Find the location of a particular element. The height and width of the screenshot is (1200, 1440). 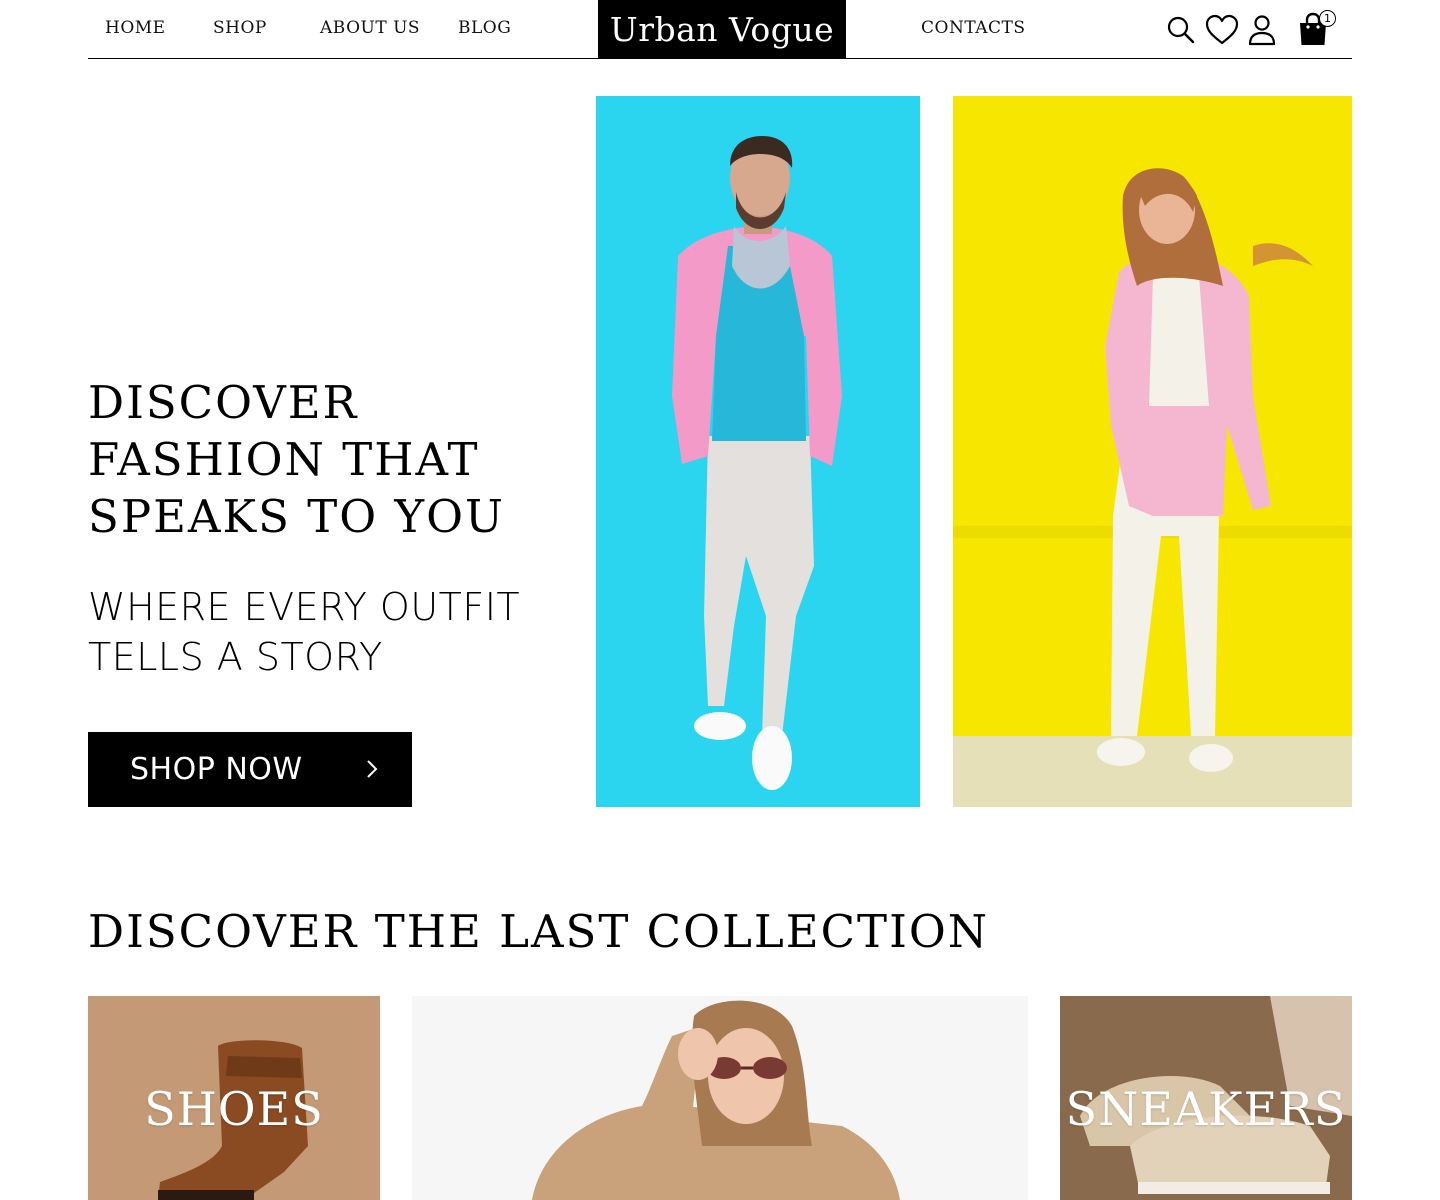

search-icon is located at coordinates (1181, 30).